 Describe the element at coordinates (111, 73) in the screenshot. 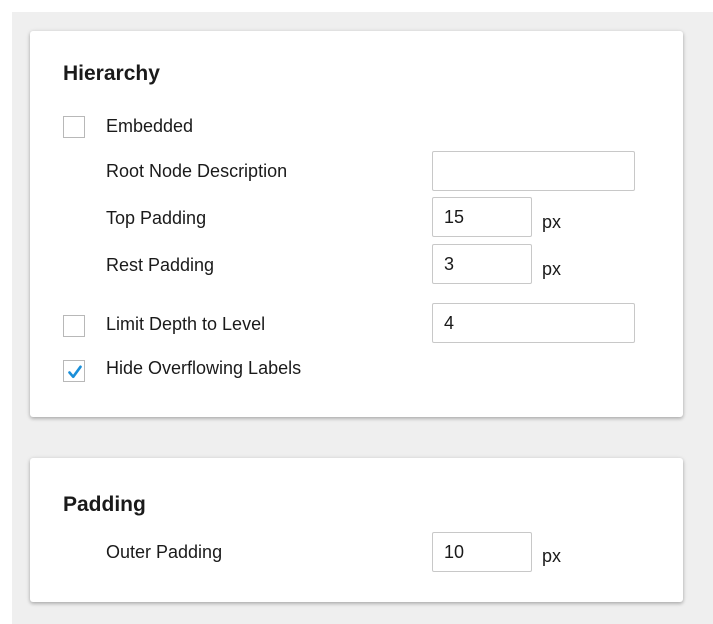

I see `hierarchy-title: Hierarchy` at that location.